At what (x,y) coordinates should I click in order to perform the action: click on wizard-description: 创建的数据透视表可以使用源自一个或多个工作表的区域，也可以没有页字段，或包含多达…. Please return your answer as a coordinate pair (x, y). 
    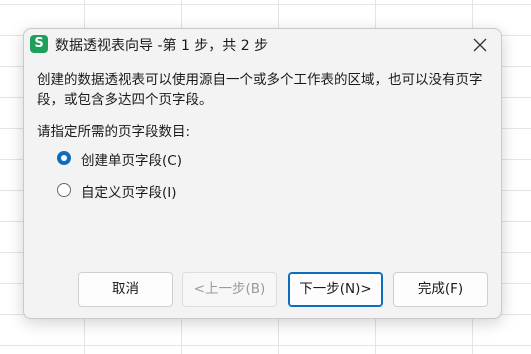
    Looking at the image, I should click on (260, 90).